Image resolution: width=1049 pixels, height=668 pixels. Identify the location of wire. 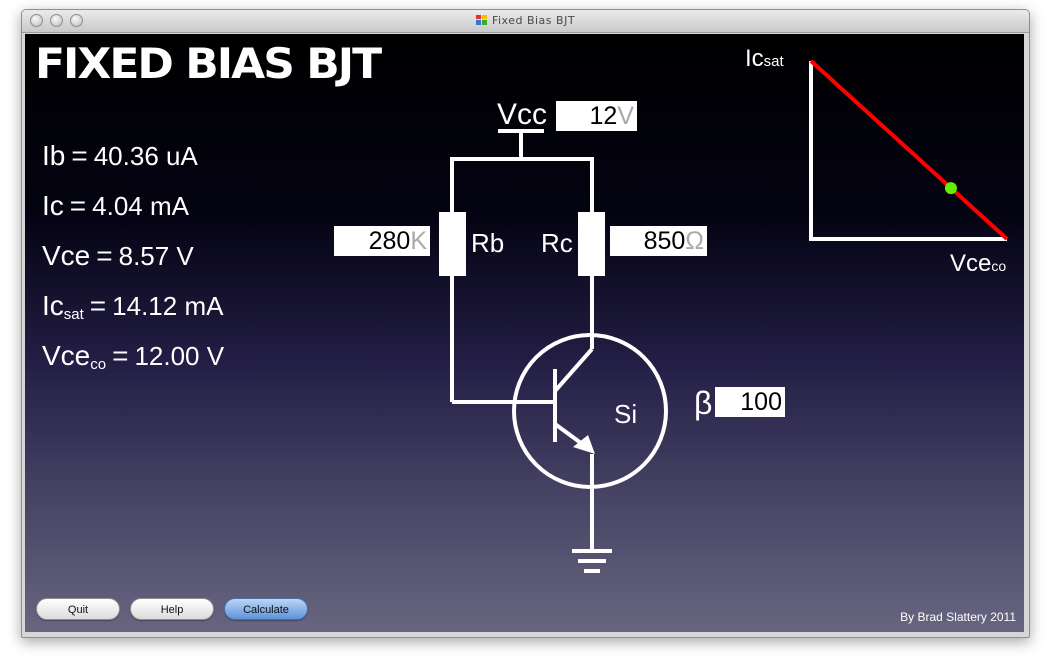
(522, 185).